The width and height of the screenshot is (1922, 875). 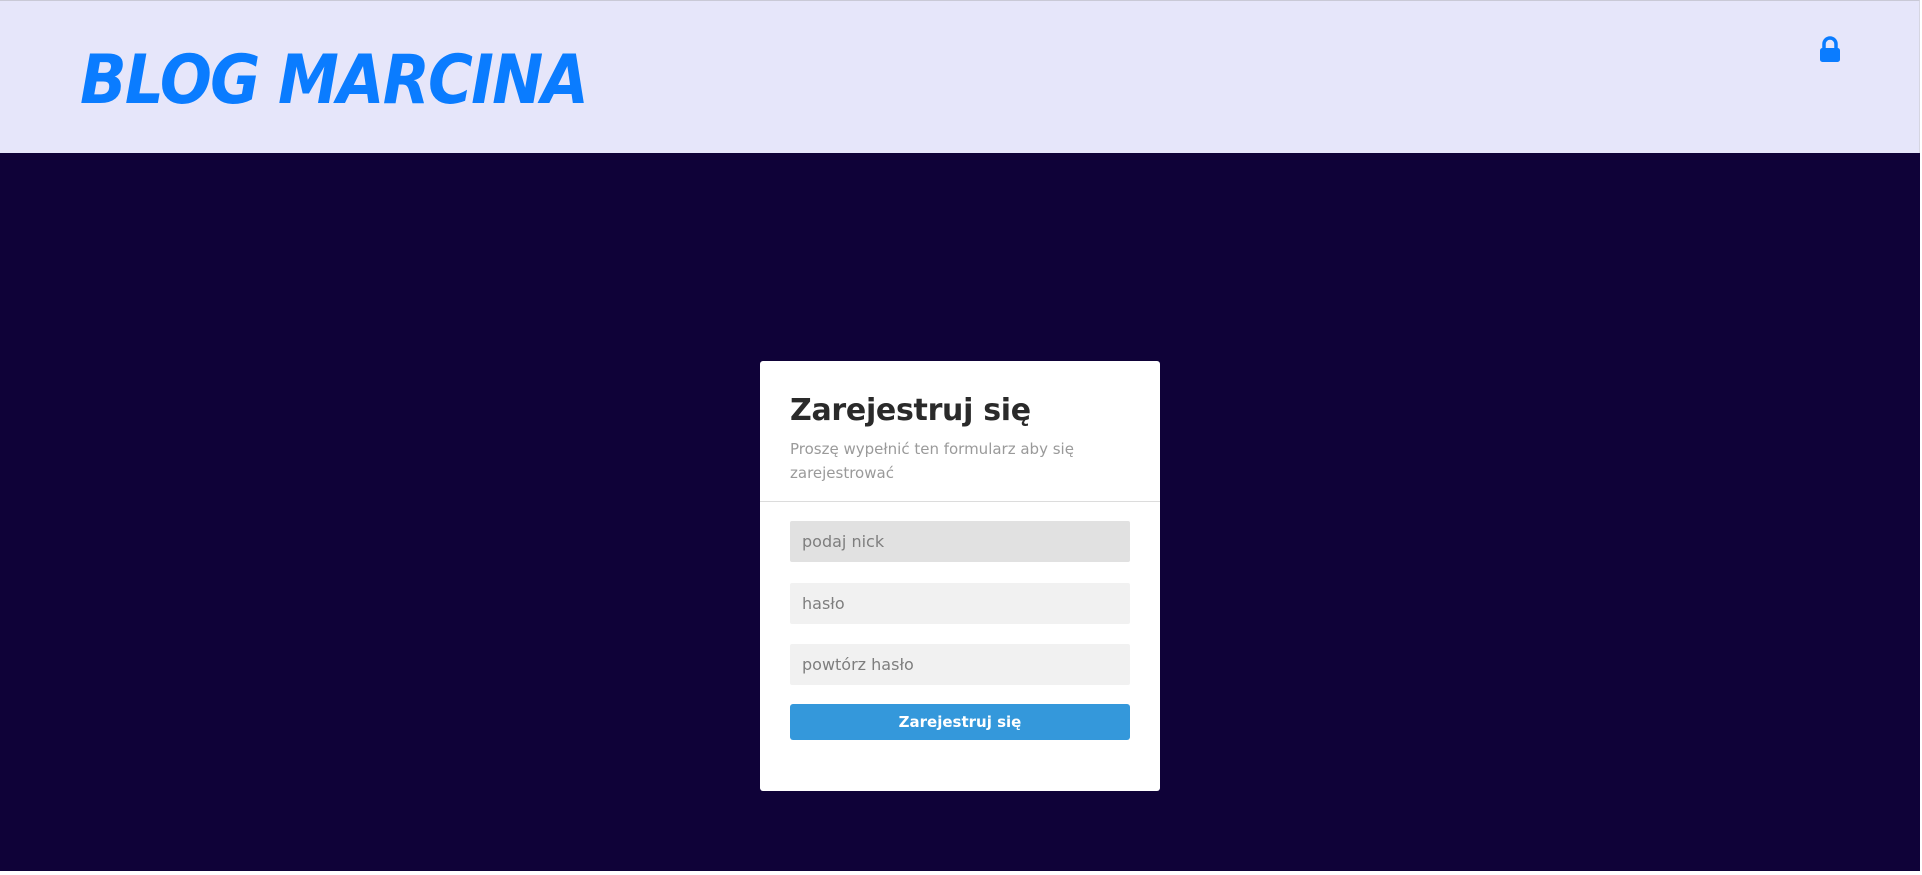 What do you see at coordinates (961, 873) in the screenshot?
I see `bottom-strip` at bounding box center [961, 873].